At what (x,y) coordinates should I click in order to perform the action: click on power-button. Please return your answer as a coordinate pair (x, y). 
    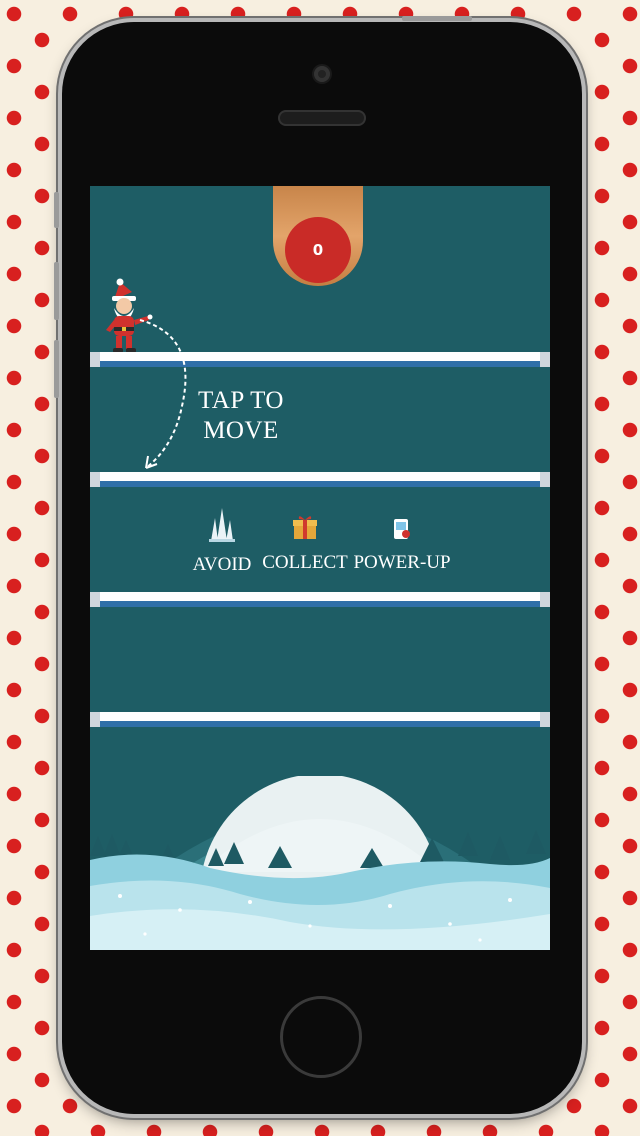
    Looking at the image, I should click on (437, 18).